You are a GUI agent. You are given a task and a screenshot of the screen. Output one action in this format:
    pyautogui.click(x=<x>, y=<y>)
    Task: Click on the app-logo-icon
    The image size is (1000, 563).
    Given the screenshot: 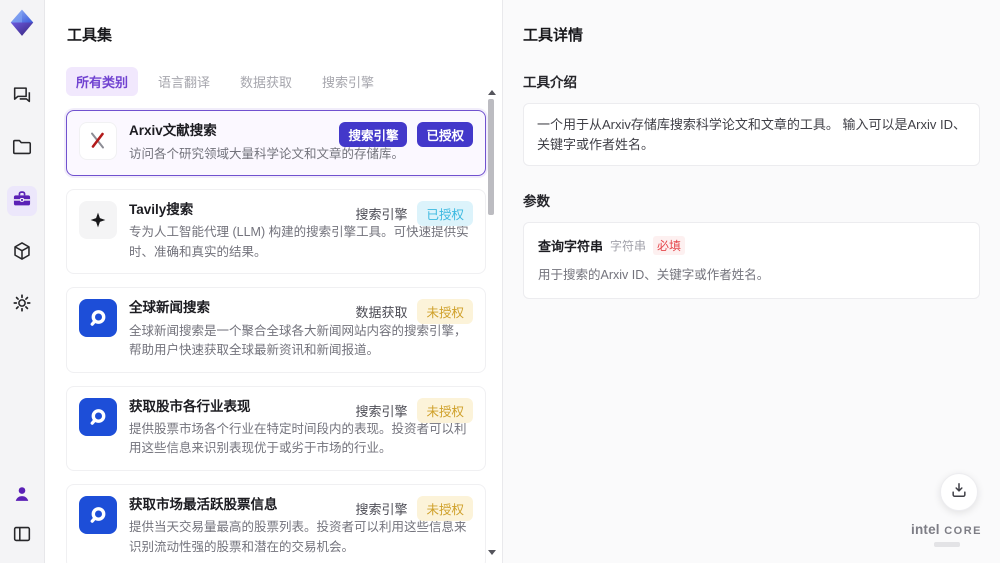 What is the action you would take?
    pyautogui.click(x=22, y=23)
    